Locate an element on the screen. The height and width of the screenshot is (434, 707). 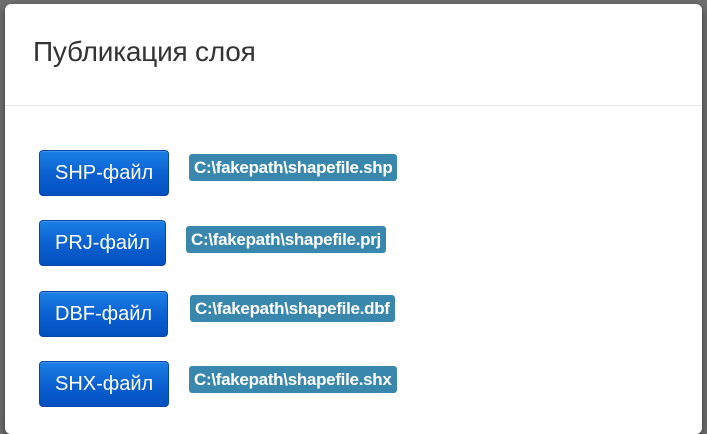
dbf-file-button: DBF-файл is located at coordinates (104, 314).